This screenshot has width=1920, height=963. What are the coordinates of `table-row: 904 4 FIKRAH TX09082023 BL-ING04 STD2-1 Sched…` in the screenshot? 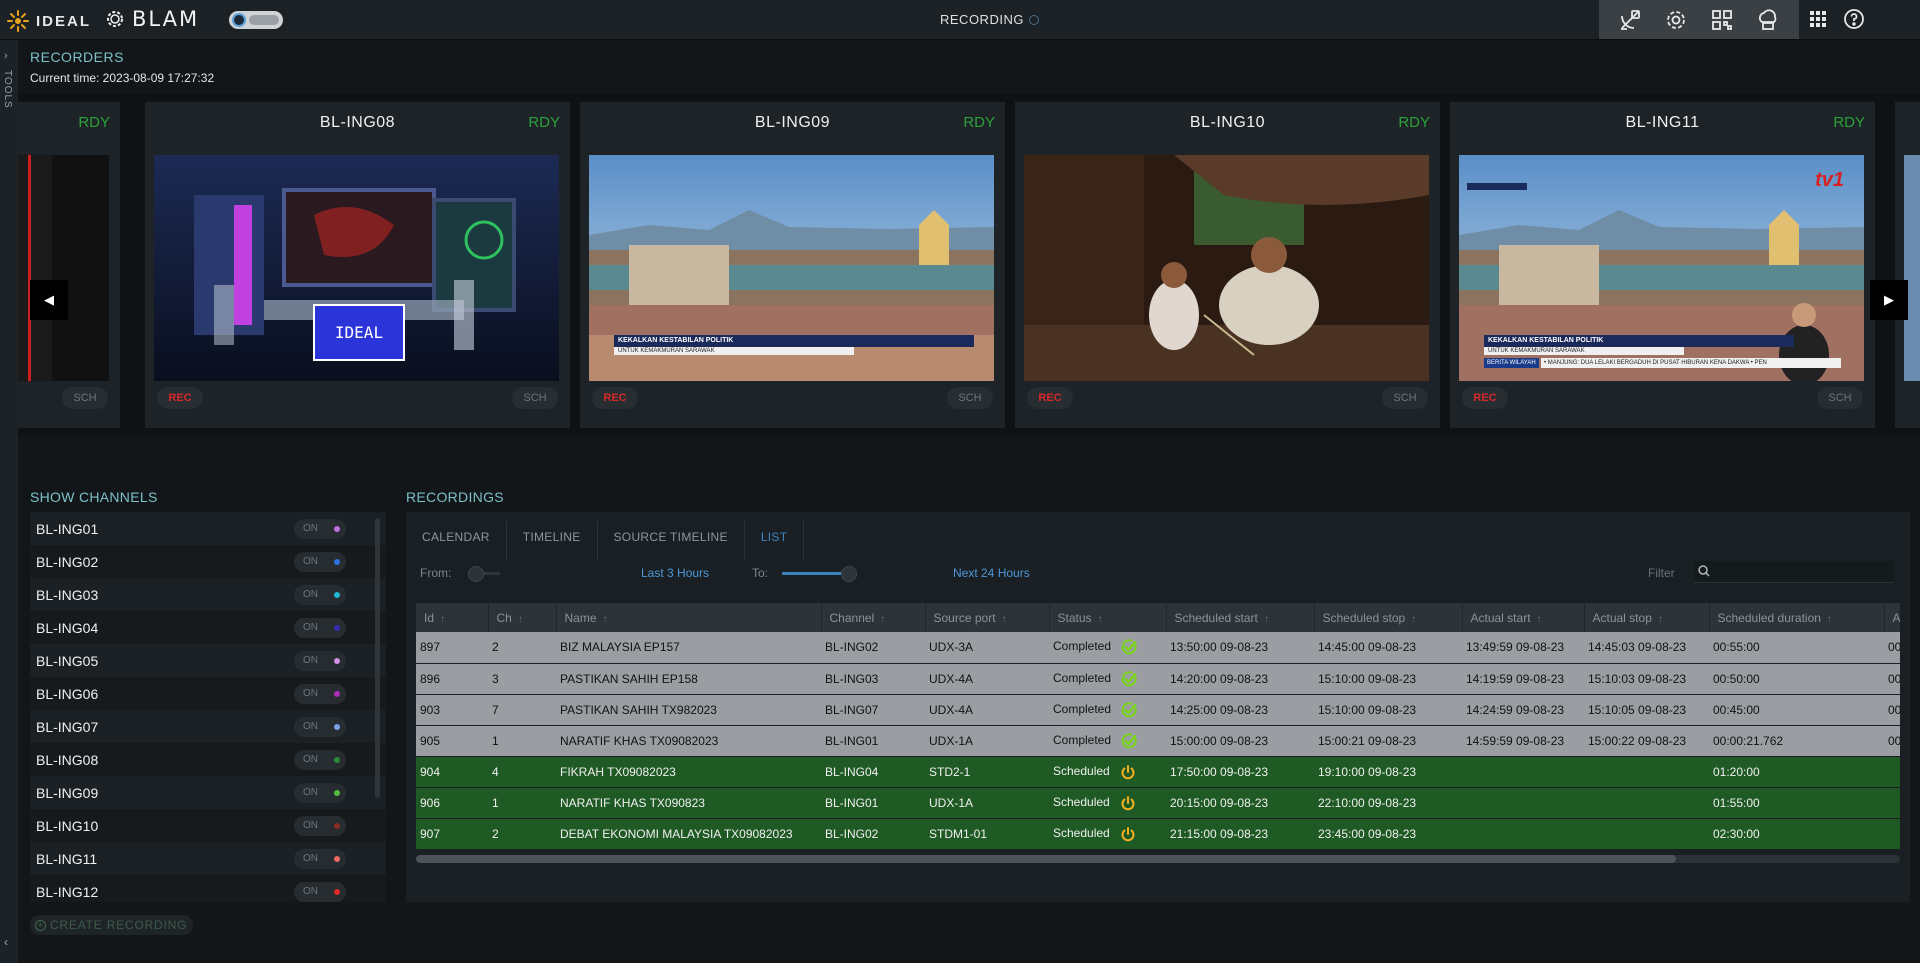 It's located at (1158, 772).